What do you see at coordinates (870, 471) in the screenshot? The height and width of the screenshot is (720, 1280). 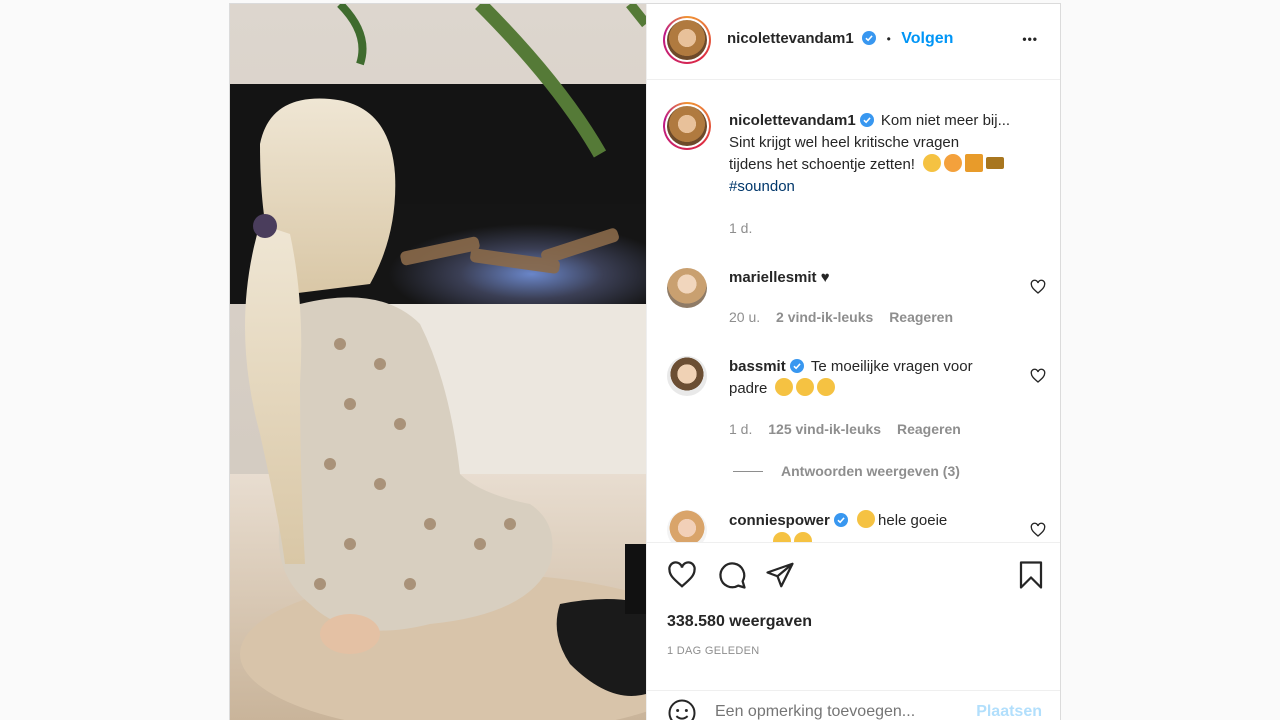 I see `view-replies-label: Antwoorden weergeven (3)` at bounding box center [870, 471].